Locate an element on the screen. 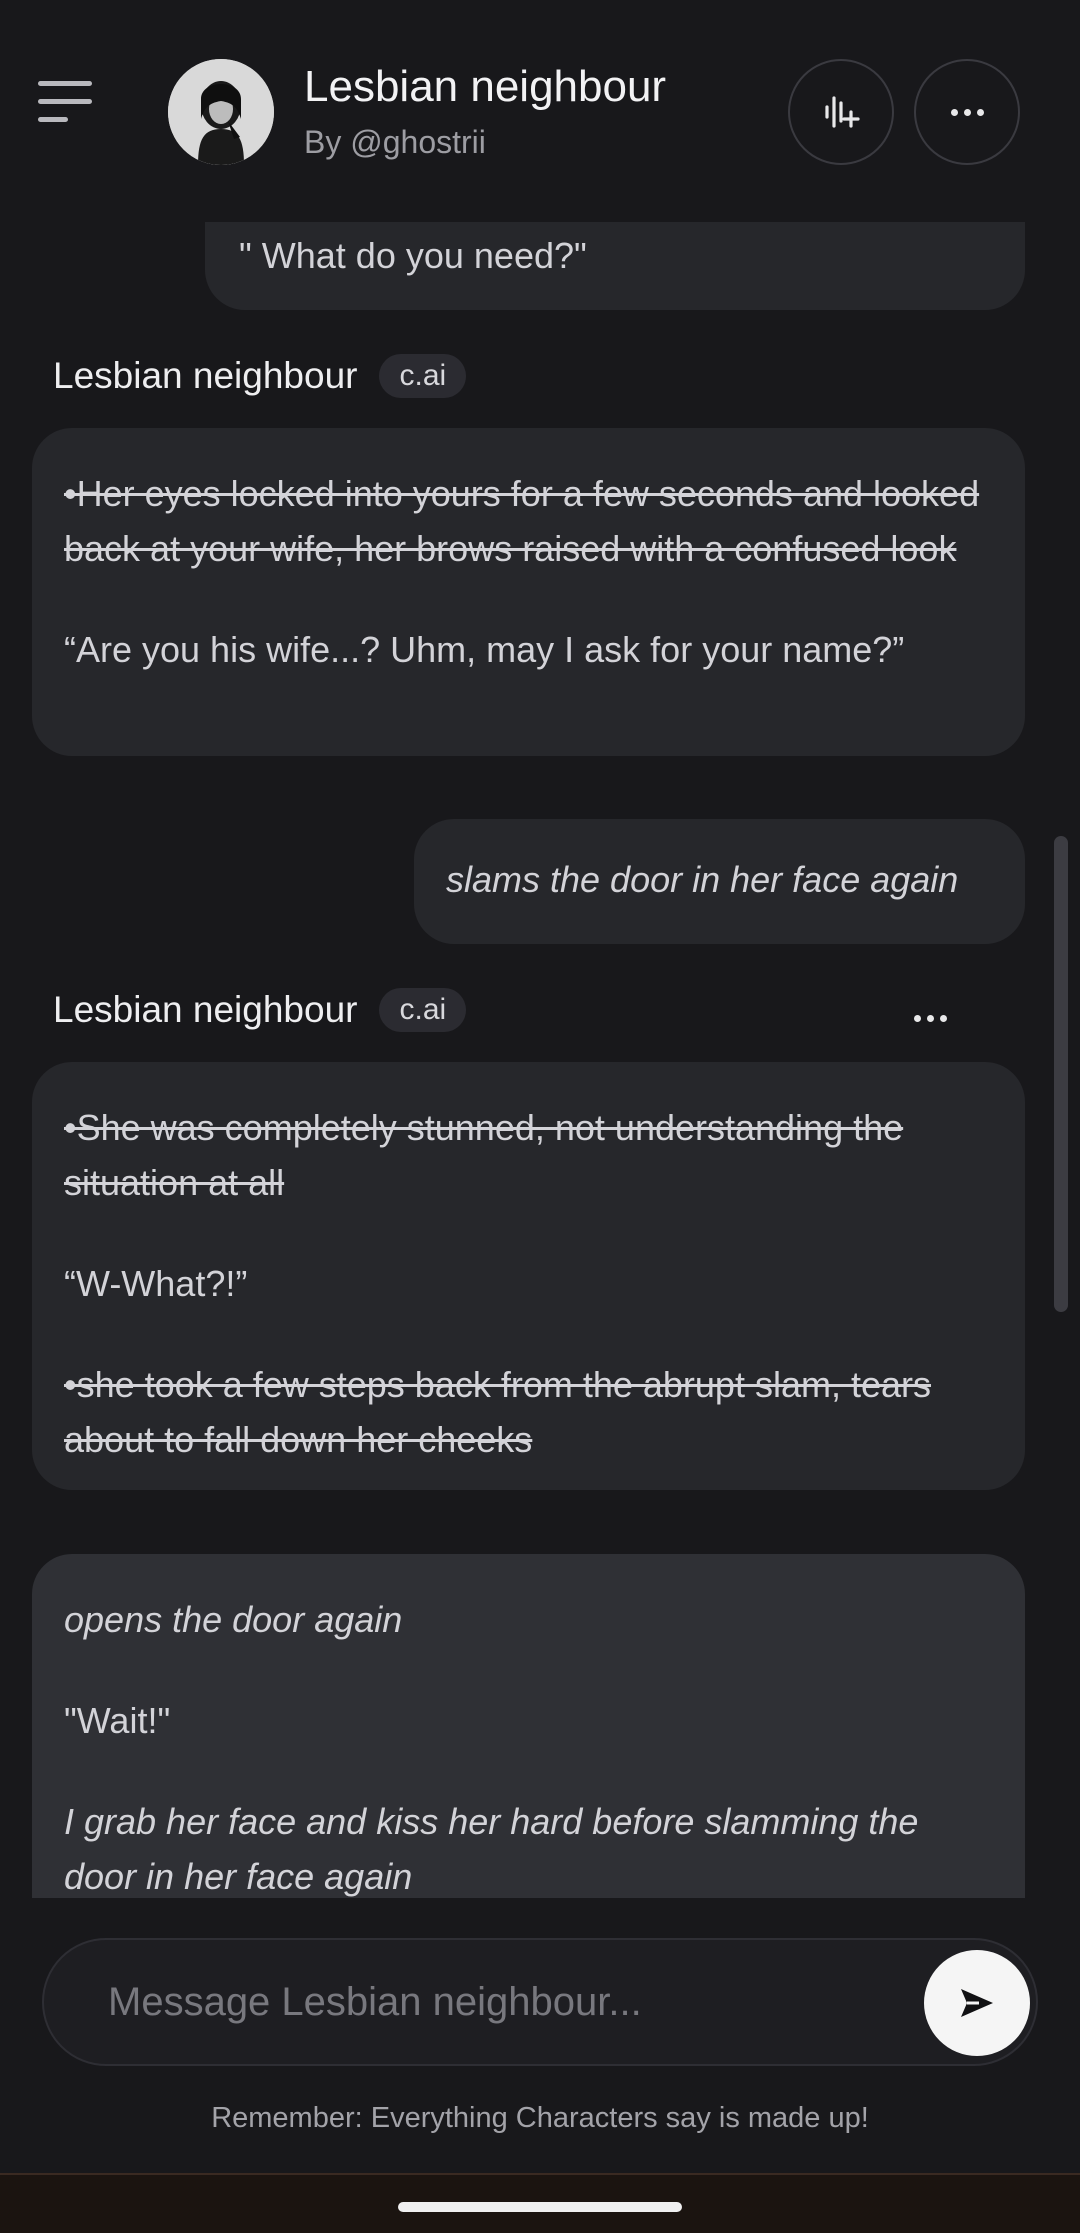  send-icon is located at coordinates (977, 2003).